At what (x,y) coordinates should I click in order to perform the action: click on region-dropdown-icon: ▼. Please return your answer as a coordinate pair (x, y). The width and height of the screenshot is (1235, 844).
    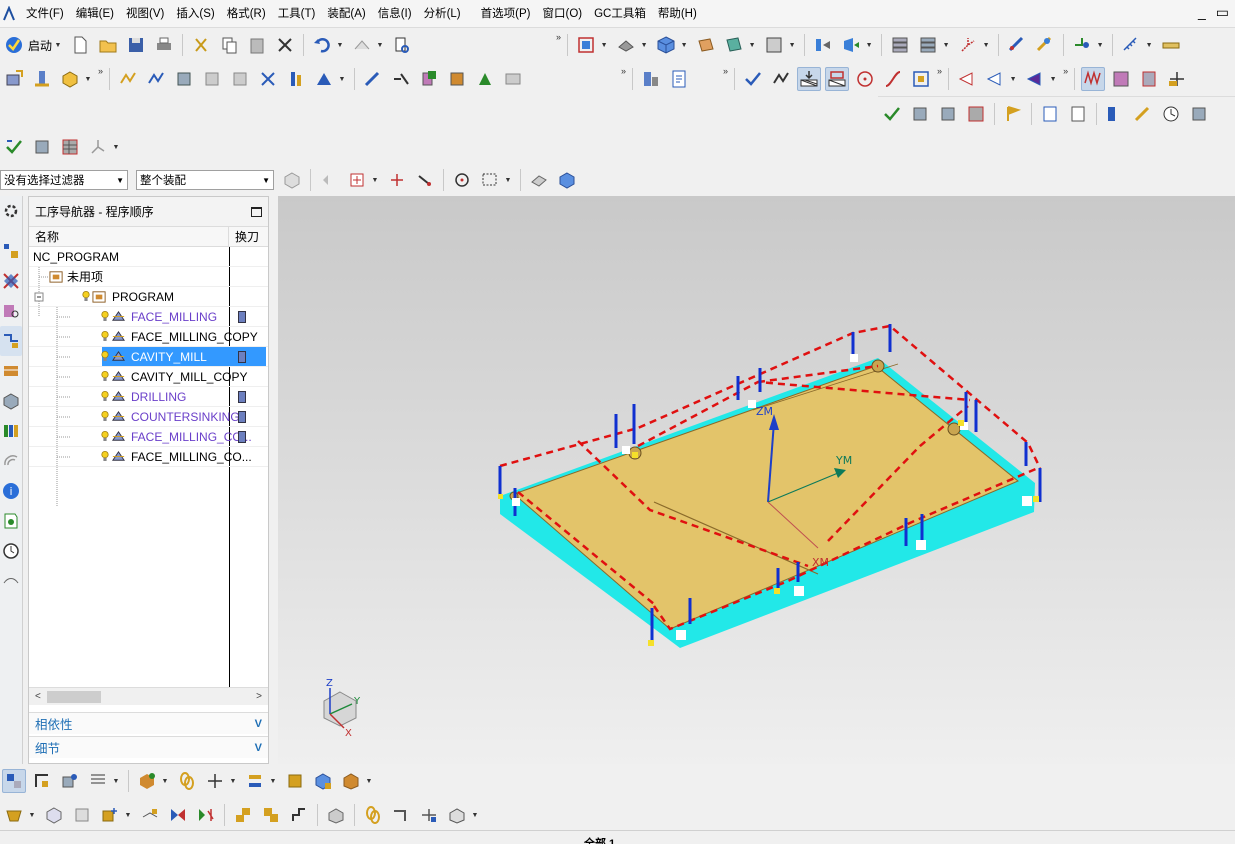
    Looking at the image, I should click on (1053, 79).